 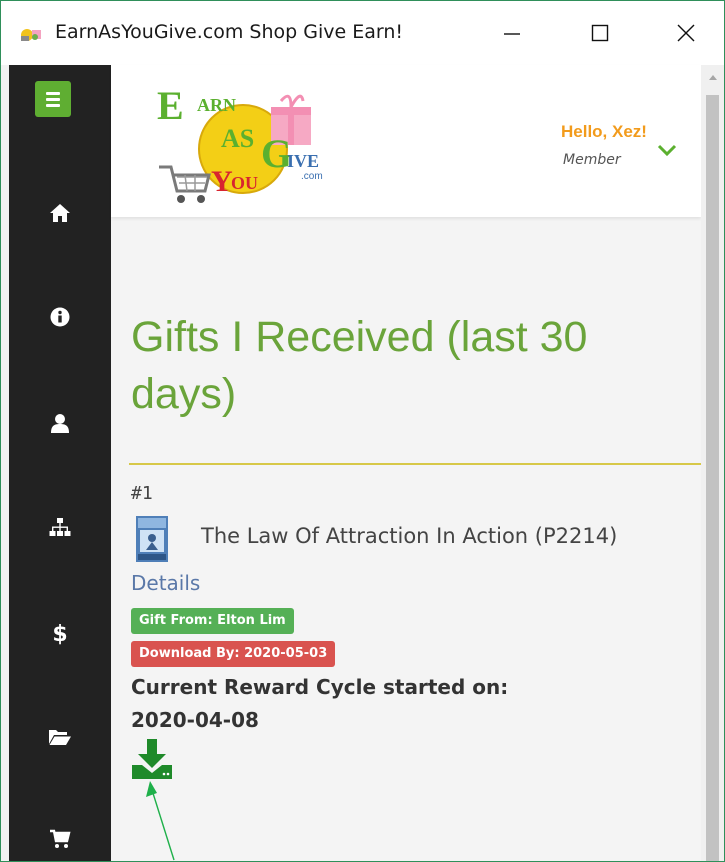 I want to click on maximize-button, so click(x=600, y=33).